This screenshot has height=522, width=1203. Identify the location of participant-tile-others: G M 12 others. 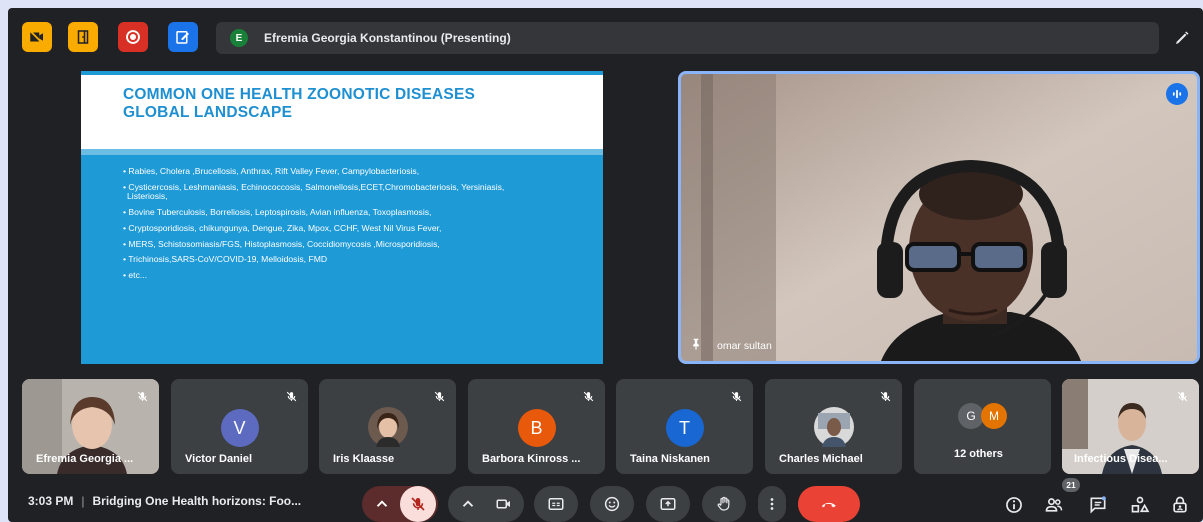
(982, 426).